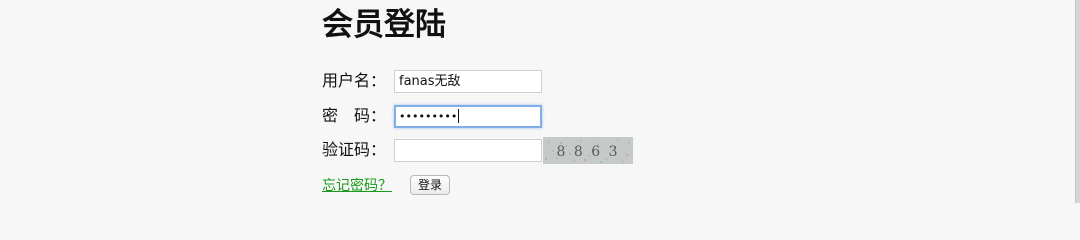 This screenshot has width=1080, height=240. I want to click on forgot-password-link: 忘记密码？, so click(357, 185).